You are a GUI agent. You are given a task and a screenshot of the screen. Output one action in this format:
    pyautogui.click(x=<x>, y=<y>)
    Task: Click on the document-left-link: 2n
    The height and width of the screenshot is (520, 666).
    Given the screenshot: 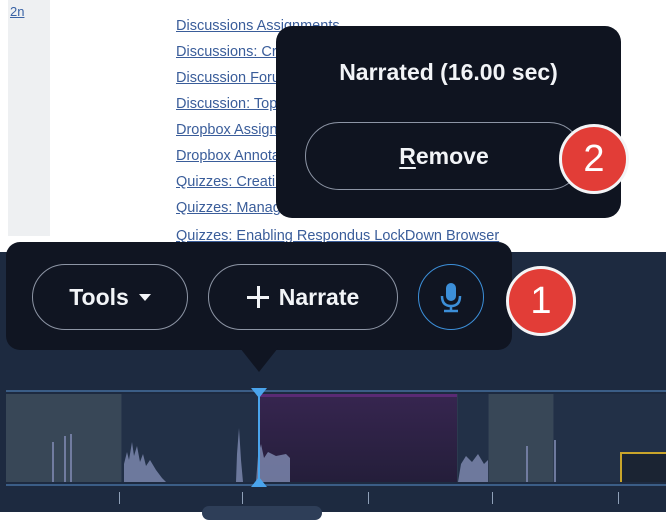 What is the action you would take?
    pyautogui.click(x=17, y=11)
    